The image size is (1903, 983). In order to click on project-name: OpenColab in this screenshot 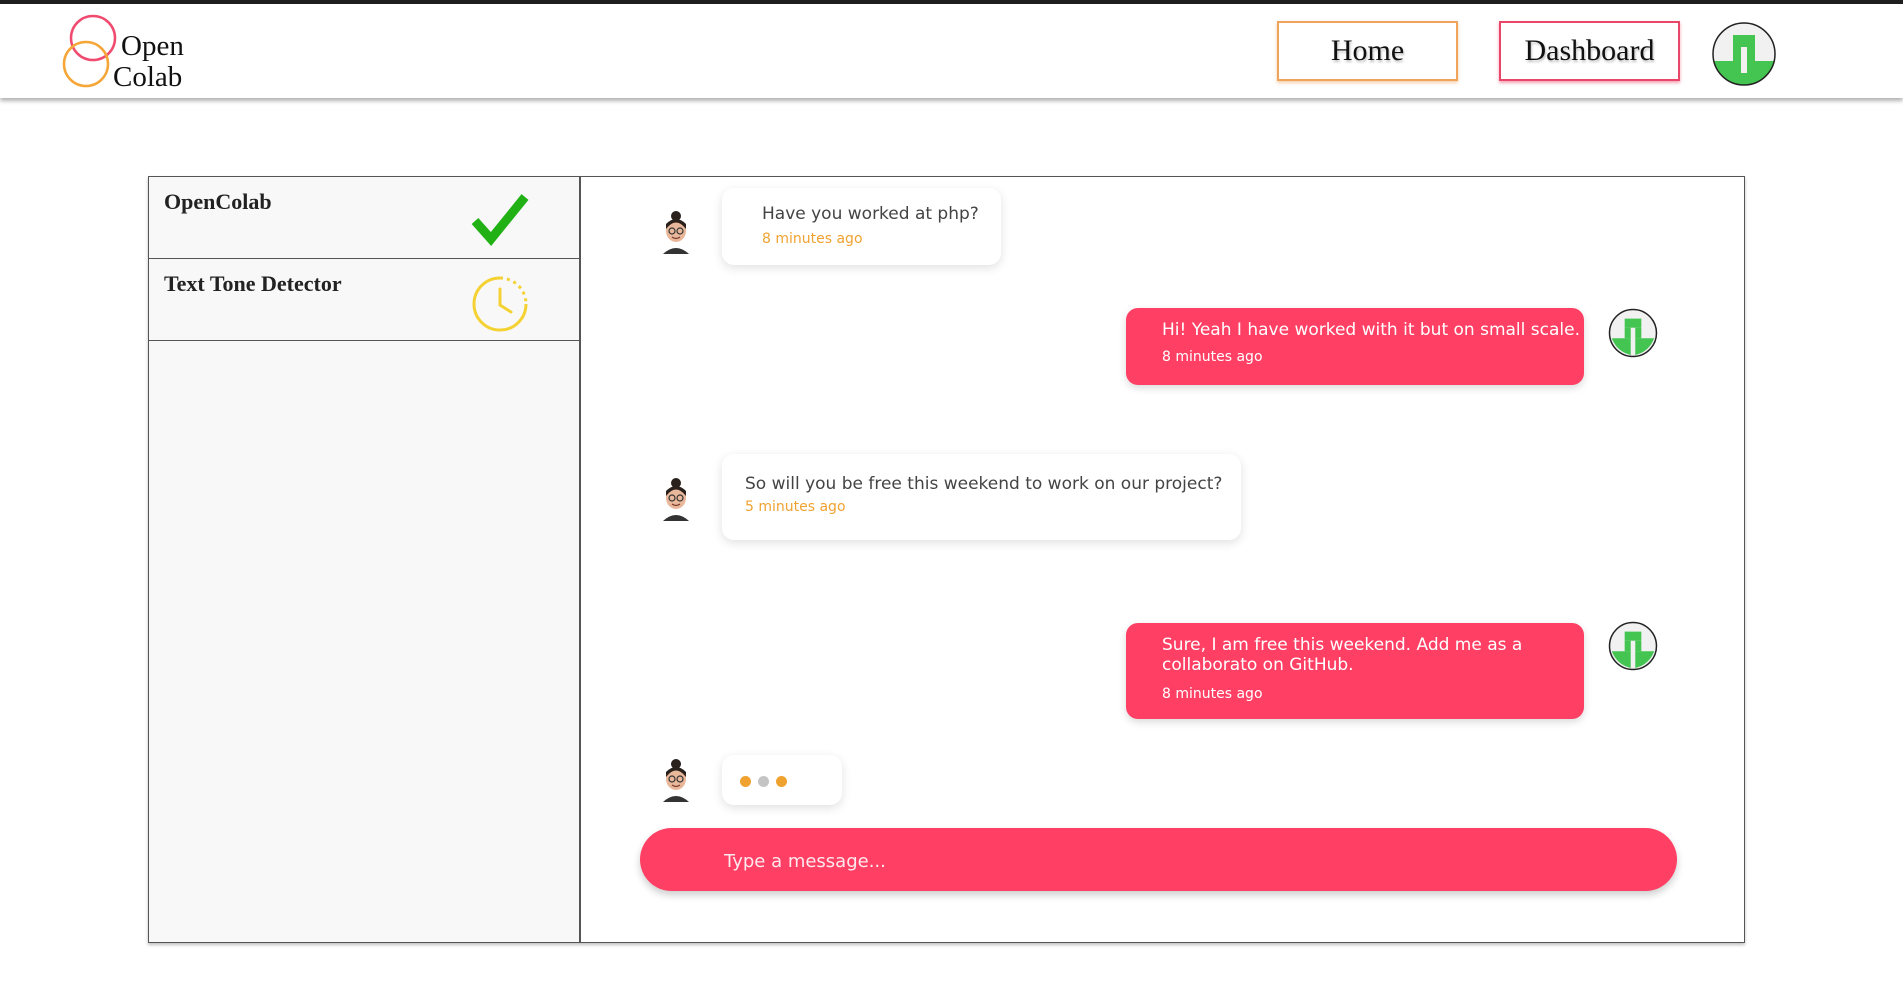, I will do `click(218, 201)`.